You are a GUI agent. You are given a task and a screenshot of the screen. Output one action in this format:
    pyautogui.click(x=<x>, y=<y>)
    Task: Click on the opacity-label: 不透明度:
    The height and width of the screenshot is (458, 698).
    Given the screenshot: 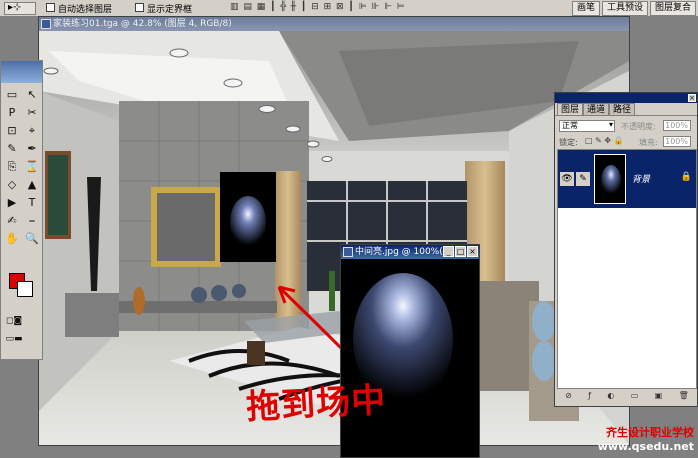 What is the action you would take?
    pyautogui.click(x=638, y=126)
    